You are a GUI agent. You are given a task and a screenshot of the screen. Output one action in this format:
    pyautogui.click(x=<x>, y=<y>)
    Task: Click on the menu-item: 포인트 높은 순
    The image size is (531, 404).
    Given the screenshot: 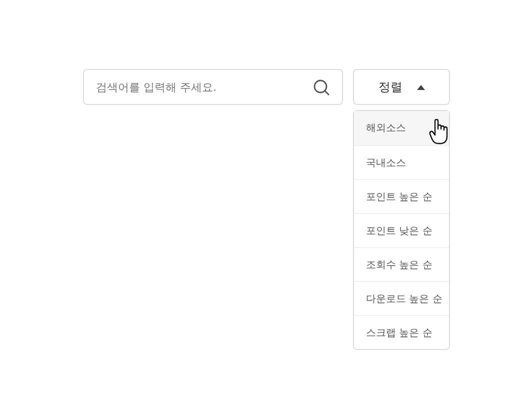 What is the action you would take?
    pyautogui.click(x=401, y=196)
    